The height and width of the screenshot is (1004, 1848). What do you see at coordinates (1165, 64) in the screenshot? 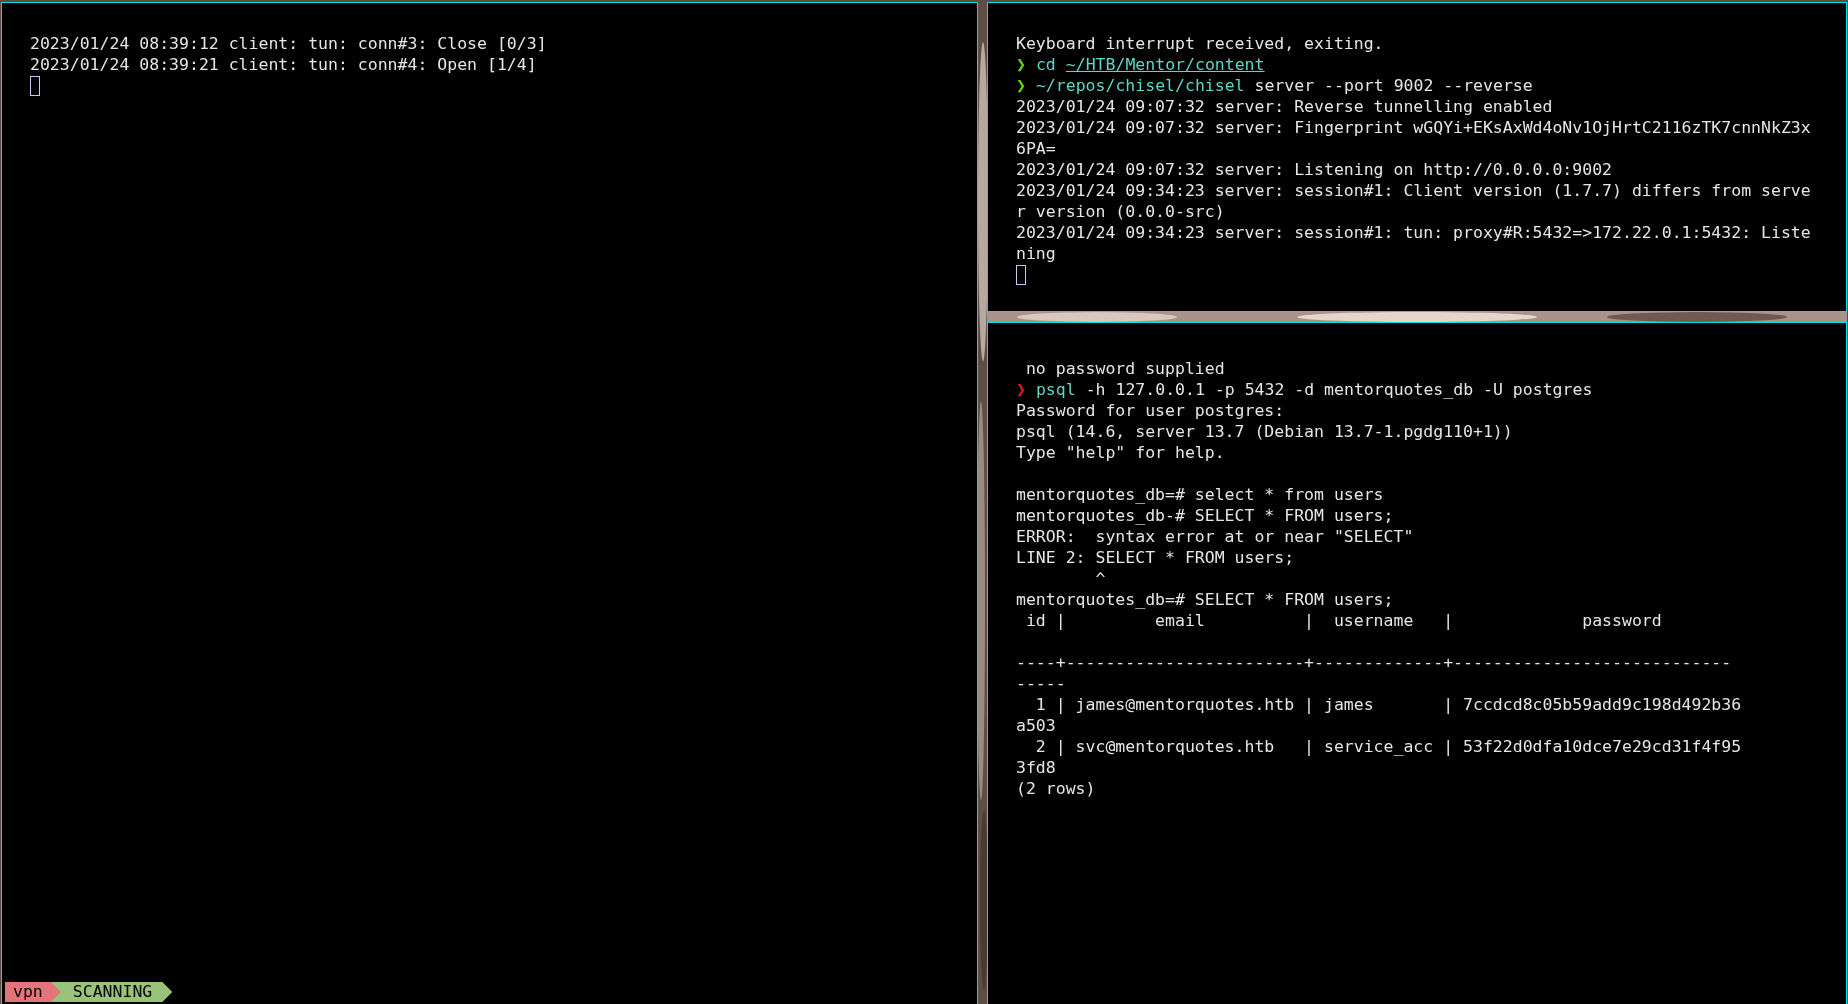
I see `directory-path: ~/HTB/Mentor/content` at bounding box center [1165, 64].